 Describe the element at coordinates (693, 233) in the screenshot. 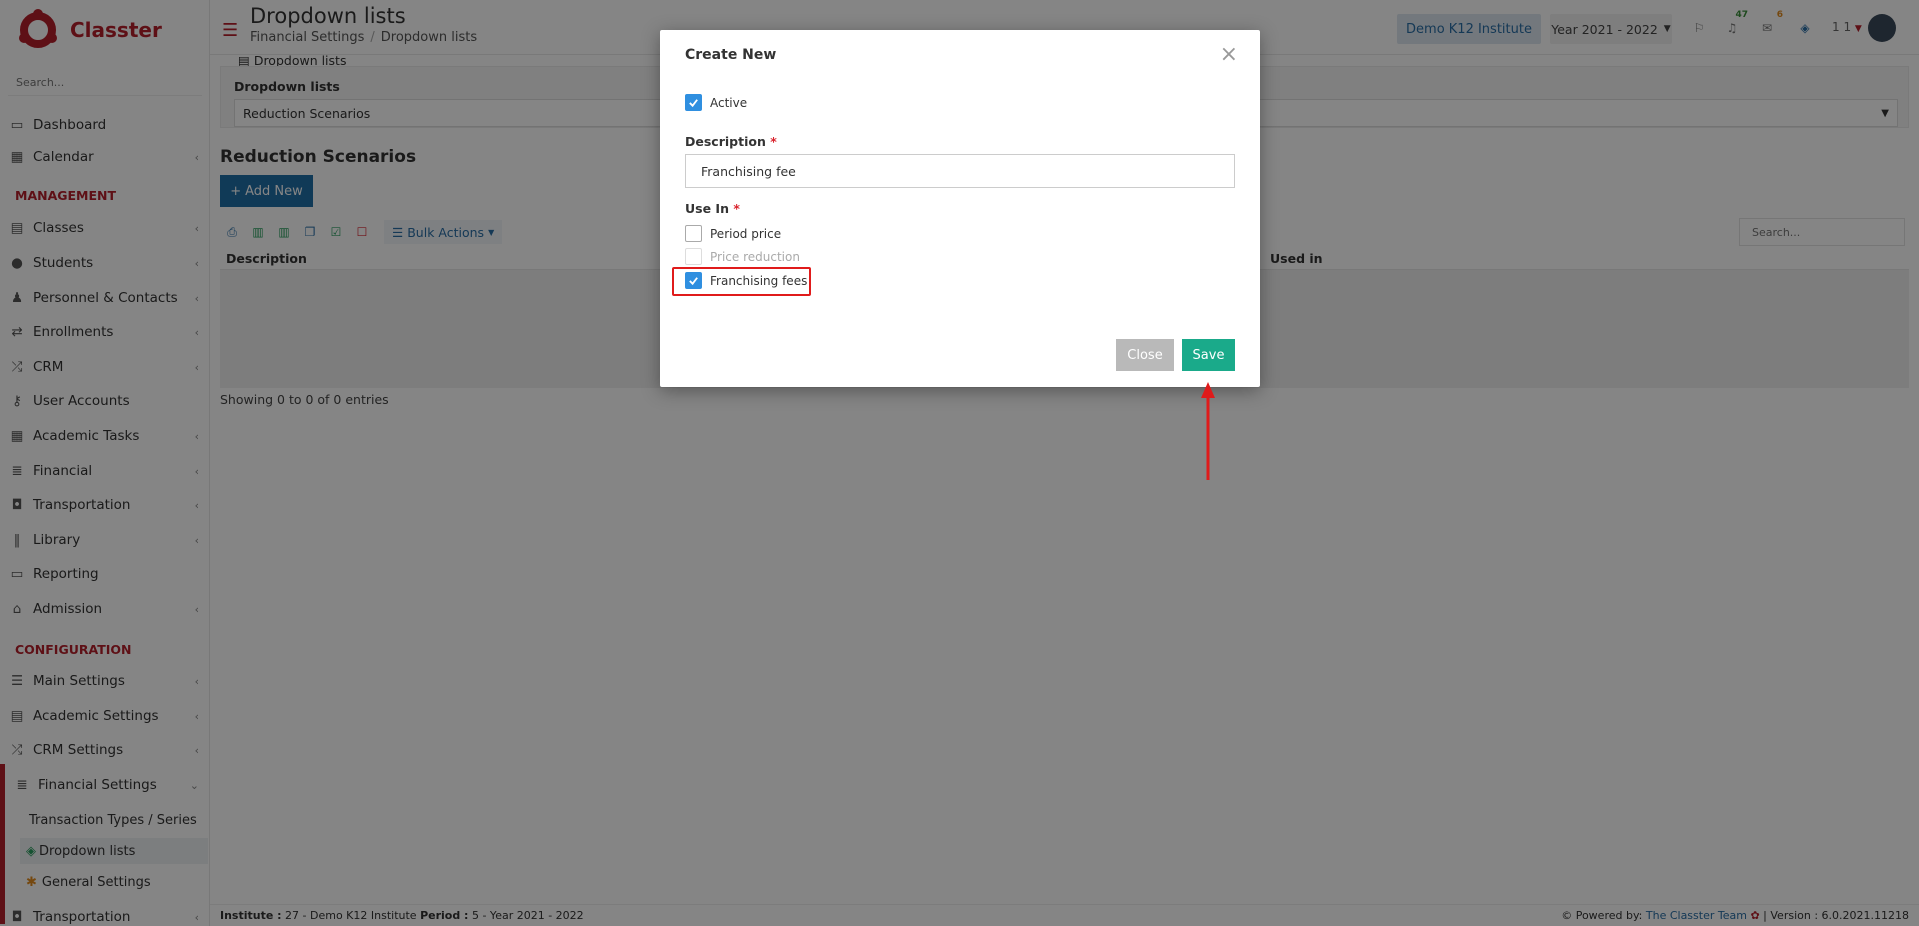

I see `period-price-checkbox` at that location.